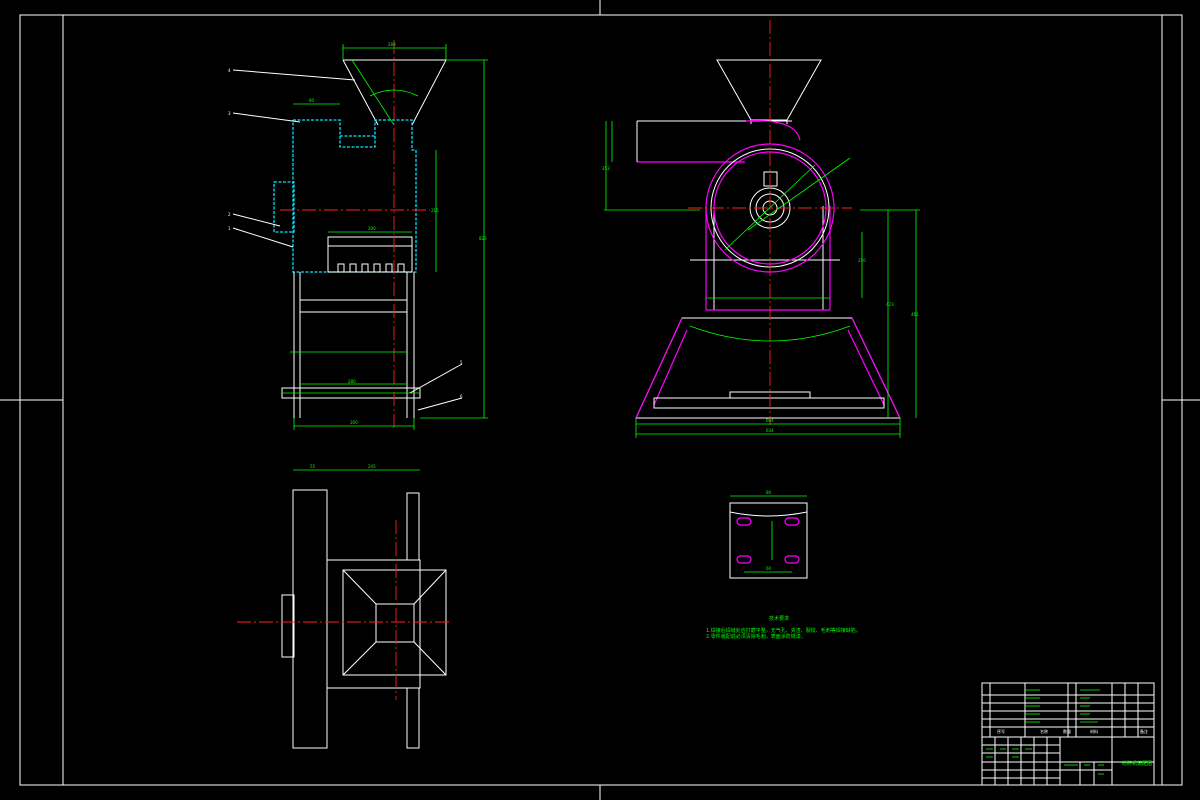 This screenshot has height=800, width=1200. I want to click on svg-text: 604, so click(770, 420).